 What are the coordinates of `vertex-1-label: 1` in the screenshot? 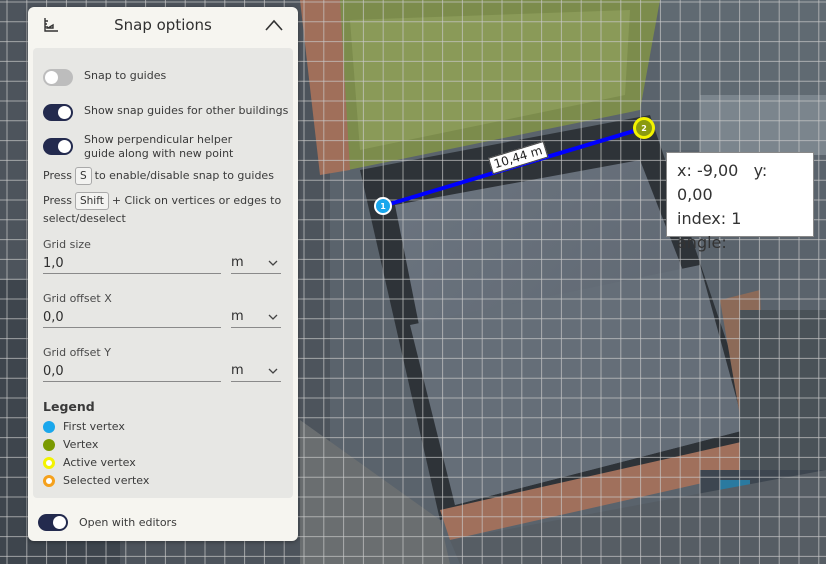 It's located at (383, 206).